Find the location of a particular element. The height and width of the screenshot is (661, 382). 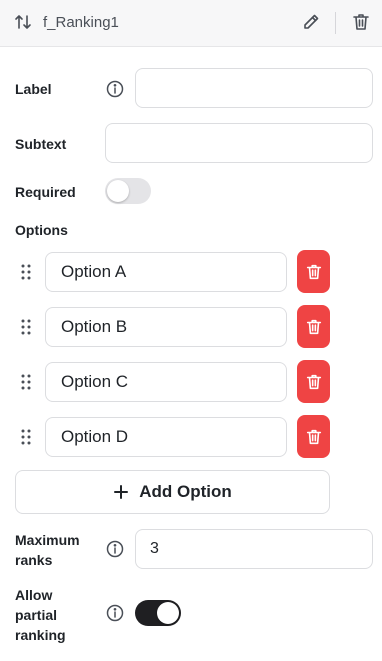

add-option-button: Add Option is located at coordinates (172, 492).